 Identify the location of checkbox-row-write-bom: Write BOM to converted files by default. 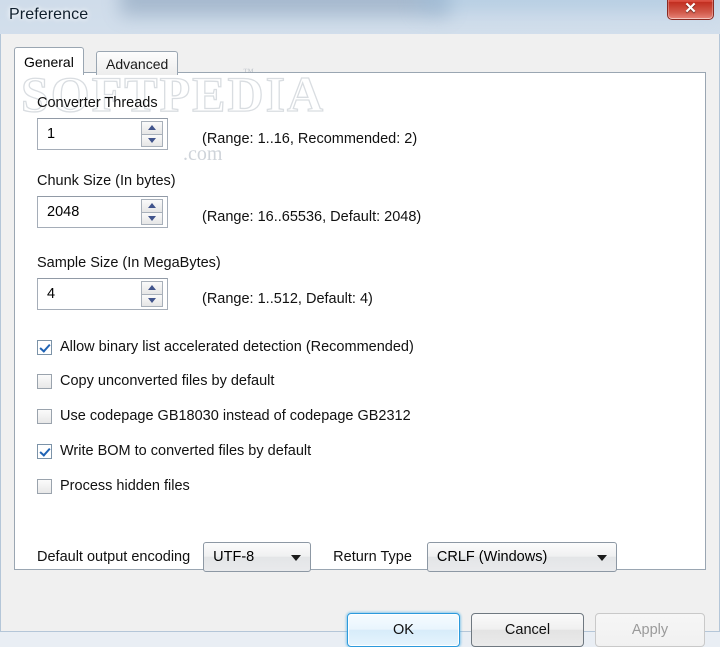
(174, 451).